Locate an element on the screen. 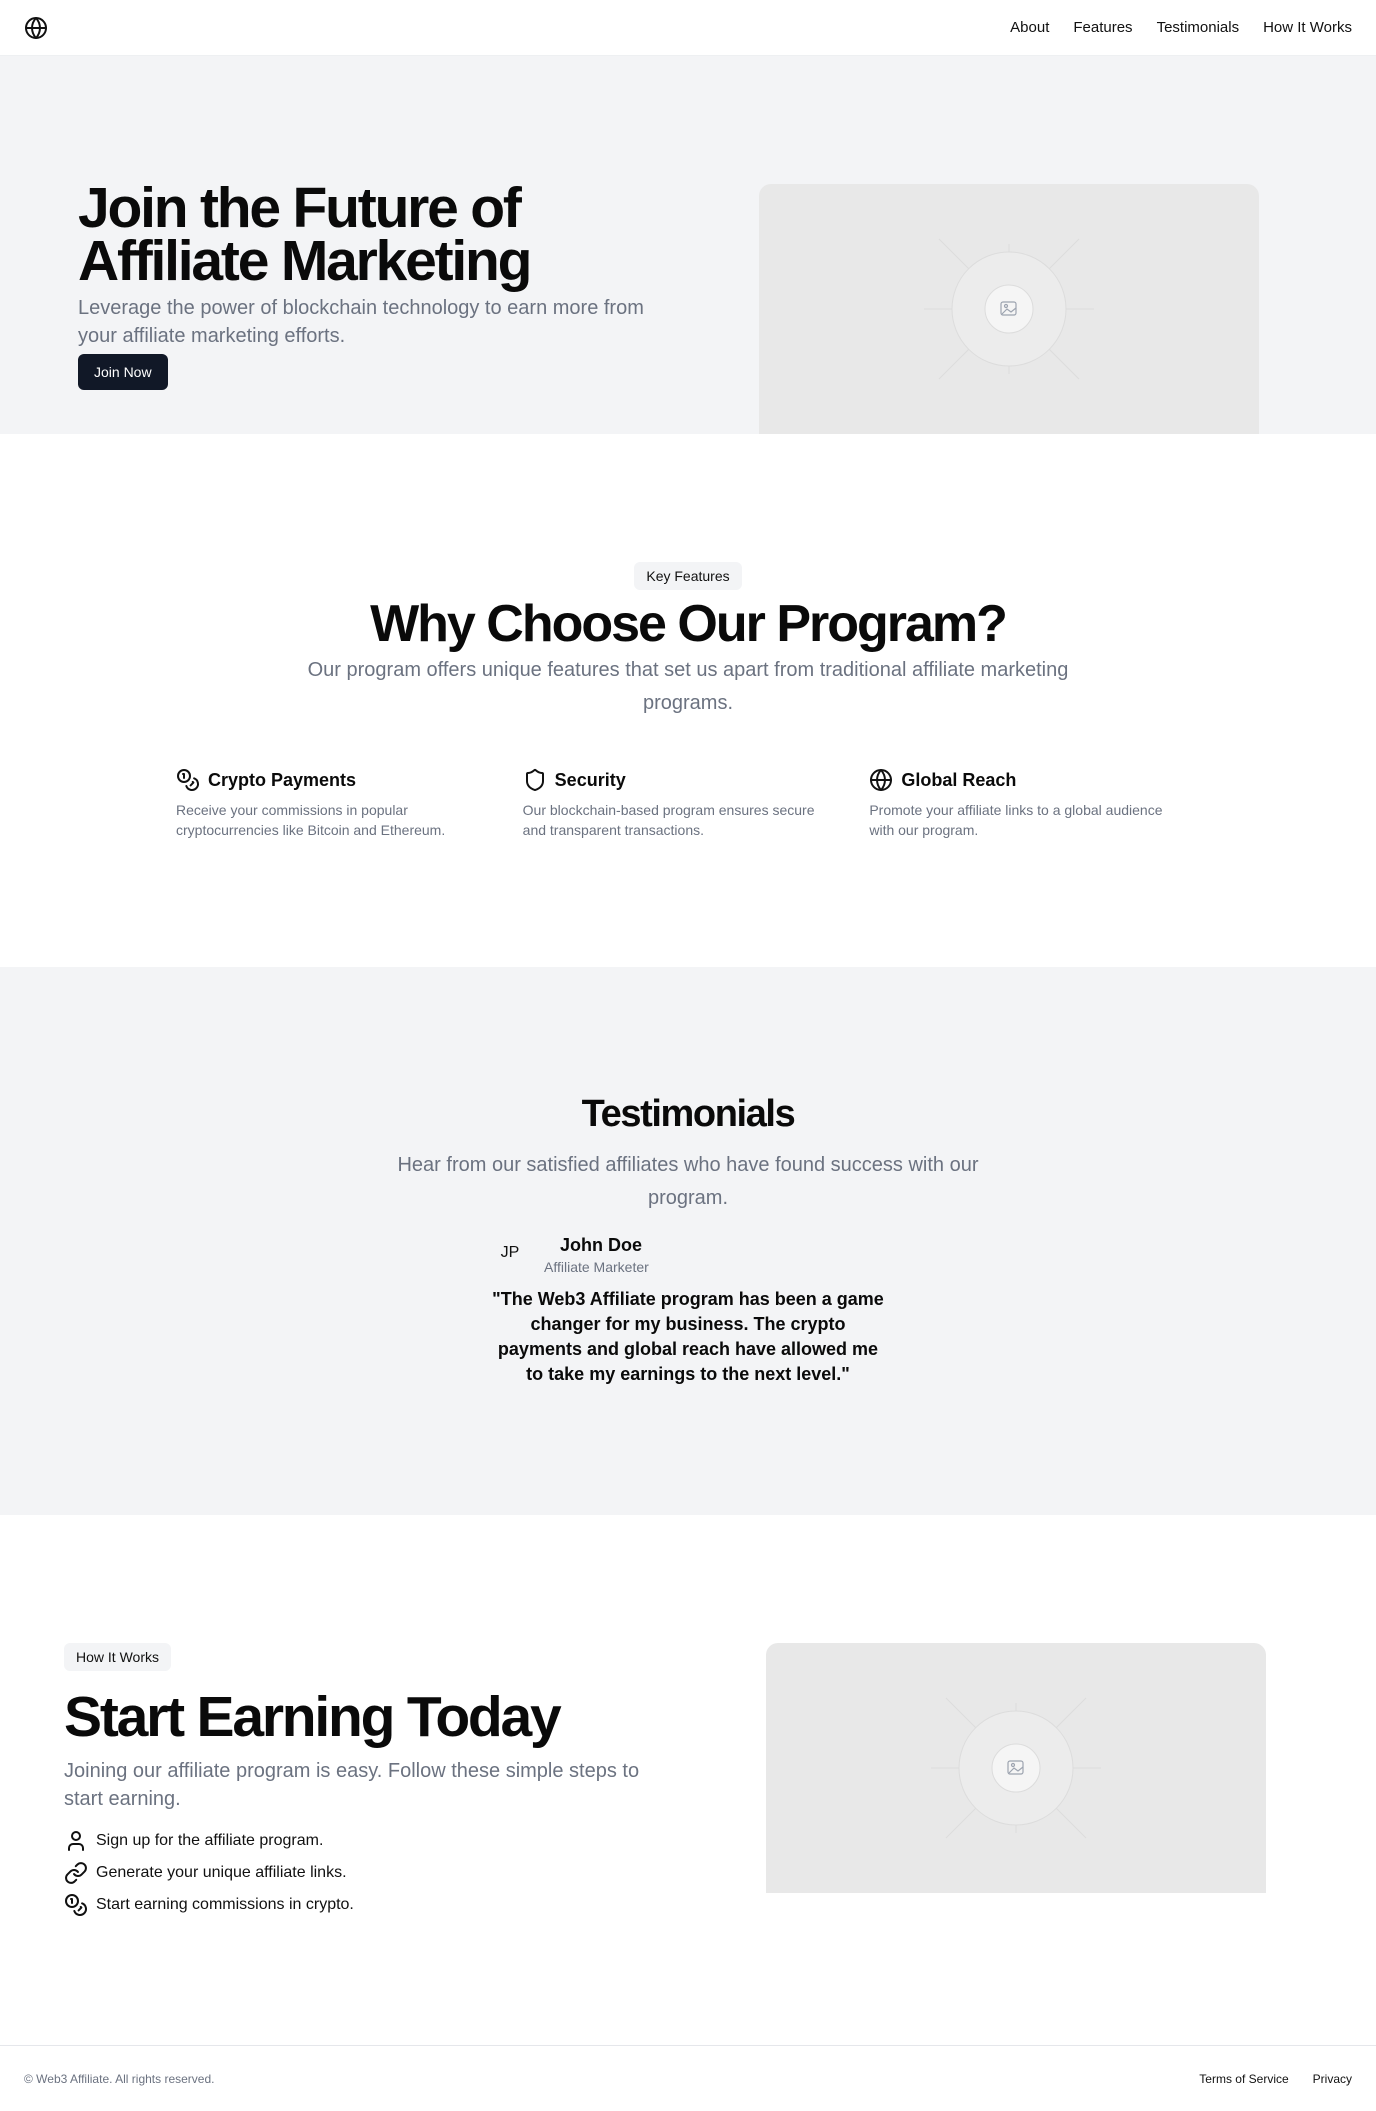 This screenshot has width=1376, height=2111. step-text: Generate your unique affiliate links. is located at coordinates (221, 1872).